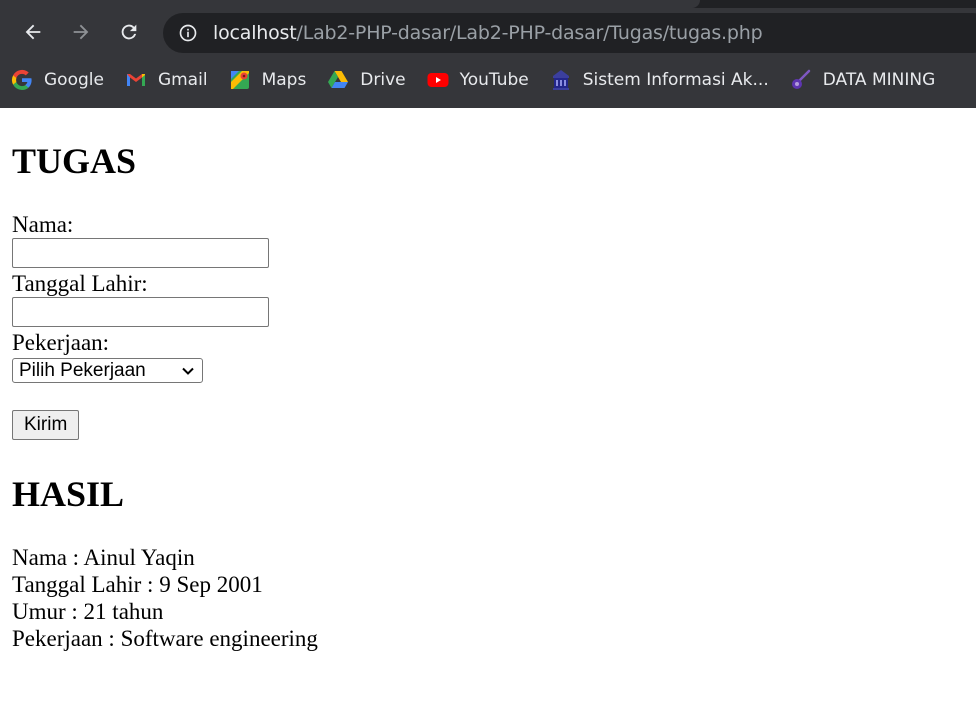 This screenshot has width=976, height=708. Describe the element at coordinates (46, 425) in the screenshot. I see `kirim-button: Kirim` at that location.